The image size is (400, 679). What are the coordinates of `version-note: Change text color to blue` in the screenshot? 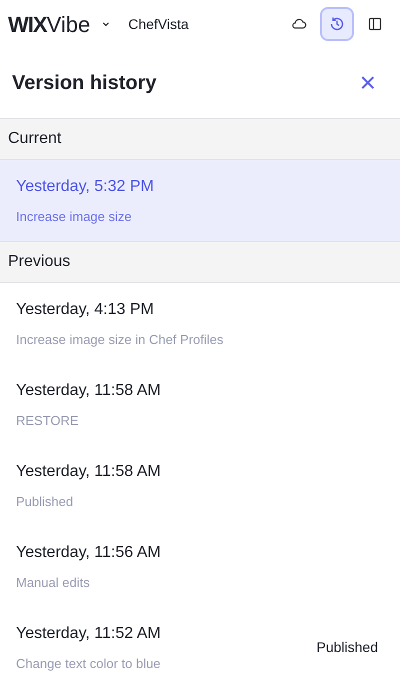 It's located at (88, 663).